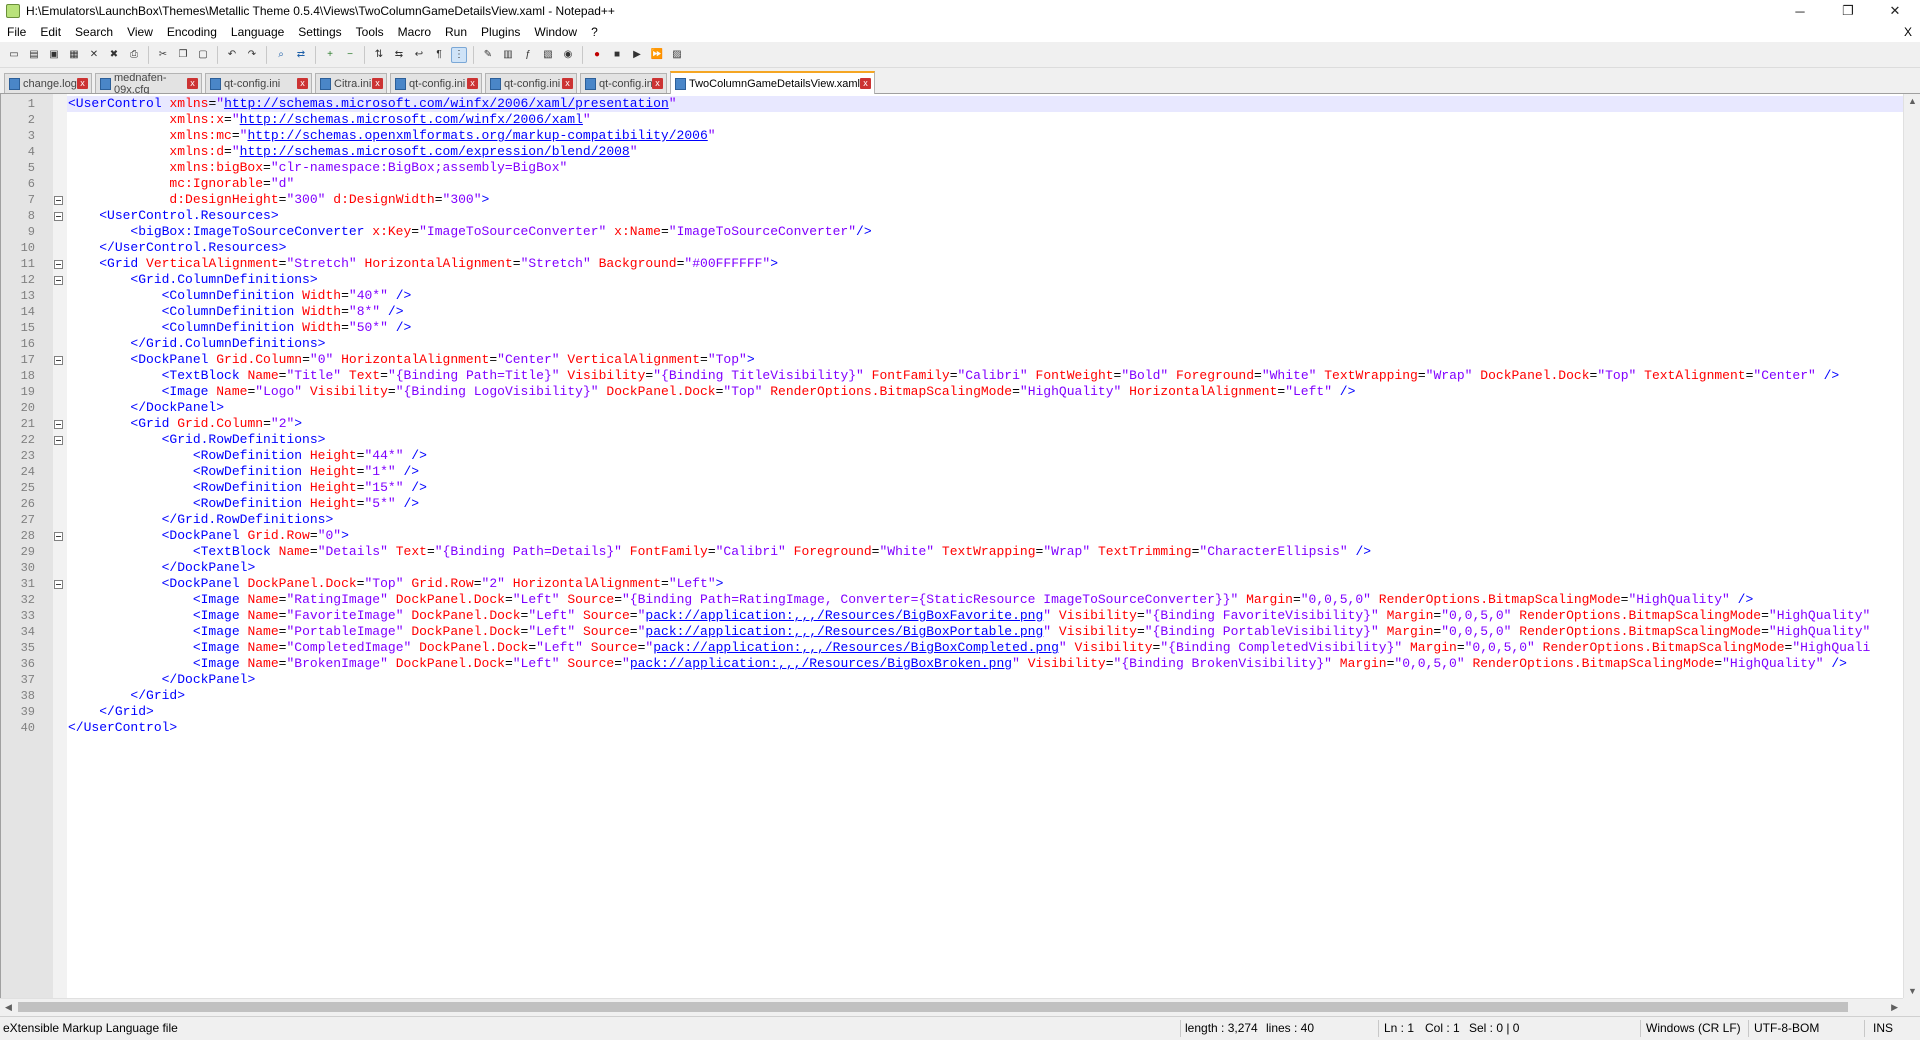  Describe the element at coordinates (555, 32) in the screenshot. I see `menu-window: Window` at that location.